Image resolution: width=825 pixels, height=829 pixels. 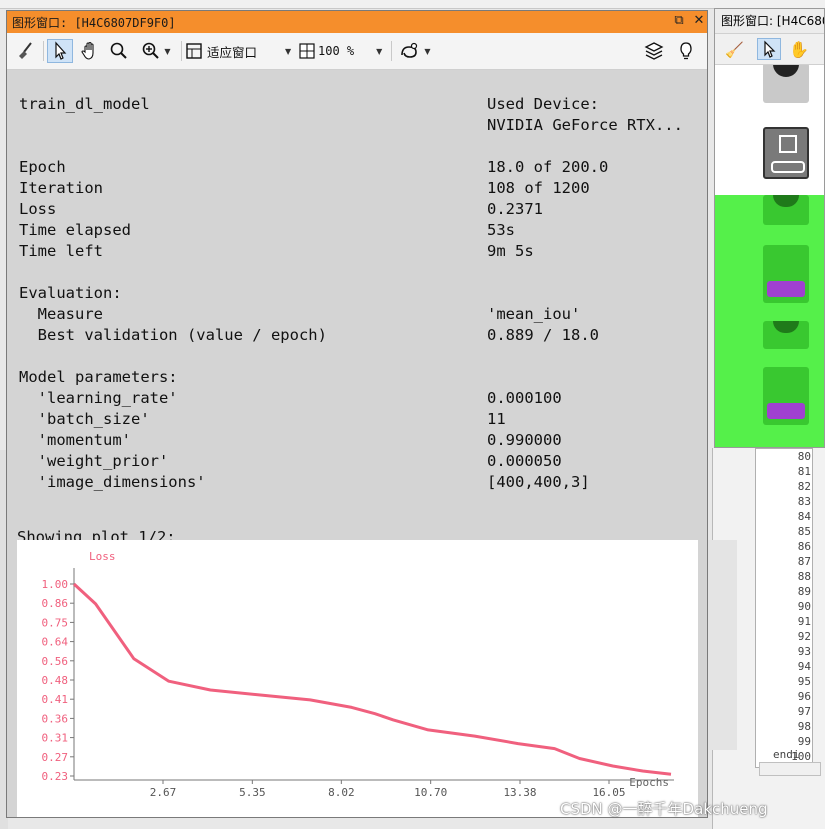 What do you see at coordinates (804, 681) in the screenshot?
I see `editor-line-number: 95` at bounding box center [804, 681].